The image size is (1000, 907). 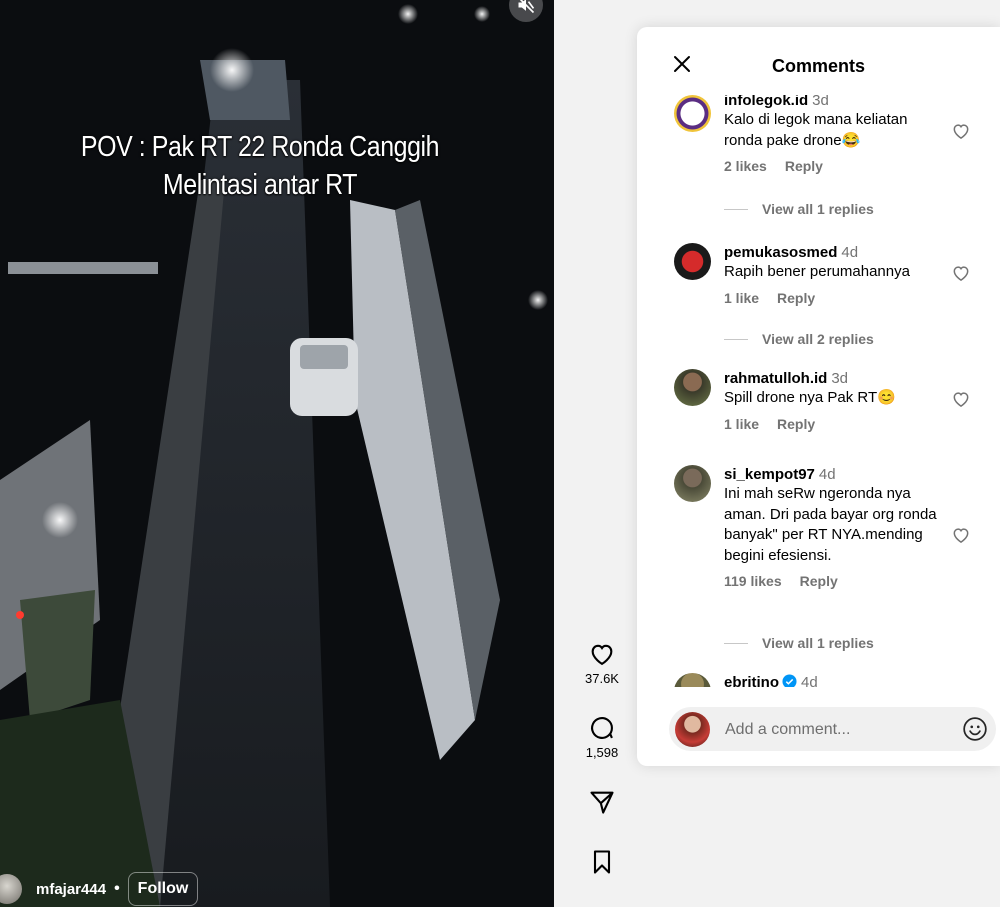 I want to click on follow-button: Follow, so click(x=163, y=889).